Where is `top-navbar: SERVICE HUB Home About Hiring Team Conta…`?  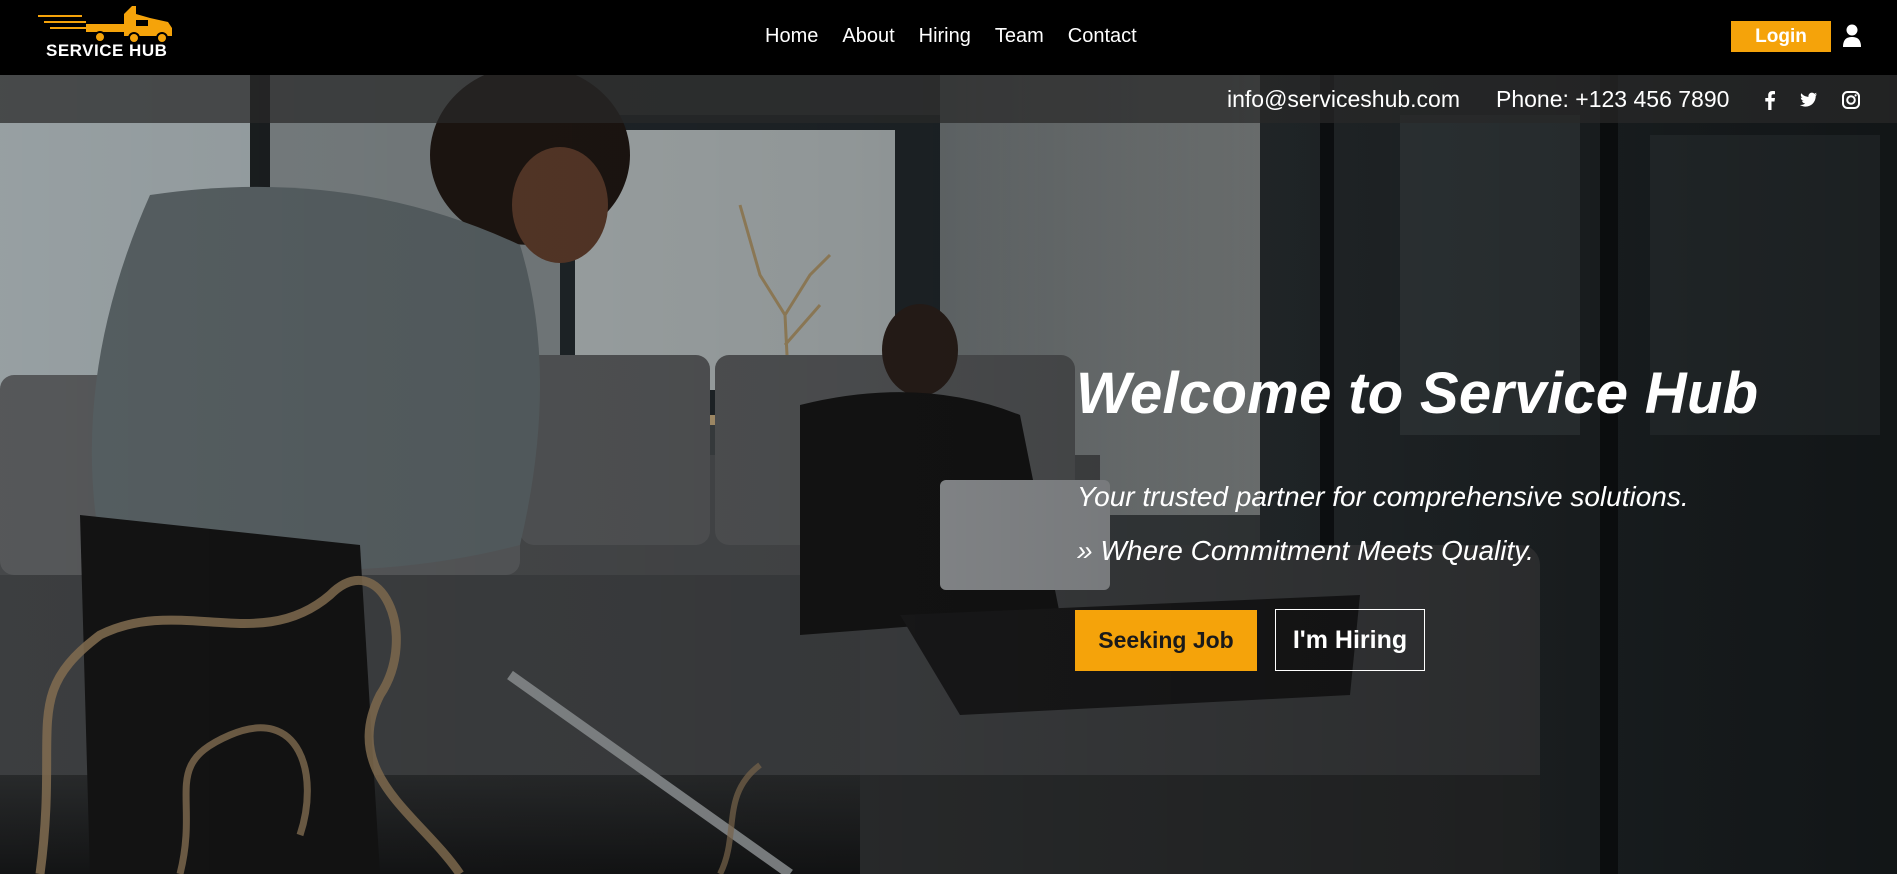 top-navbar: SERVICE HUB Home About Hiring Team Conta… is located at coordinates (948, 37).